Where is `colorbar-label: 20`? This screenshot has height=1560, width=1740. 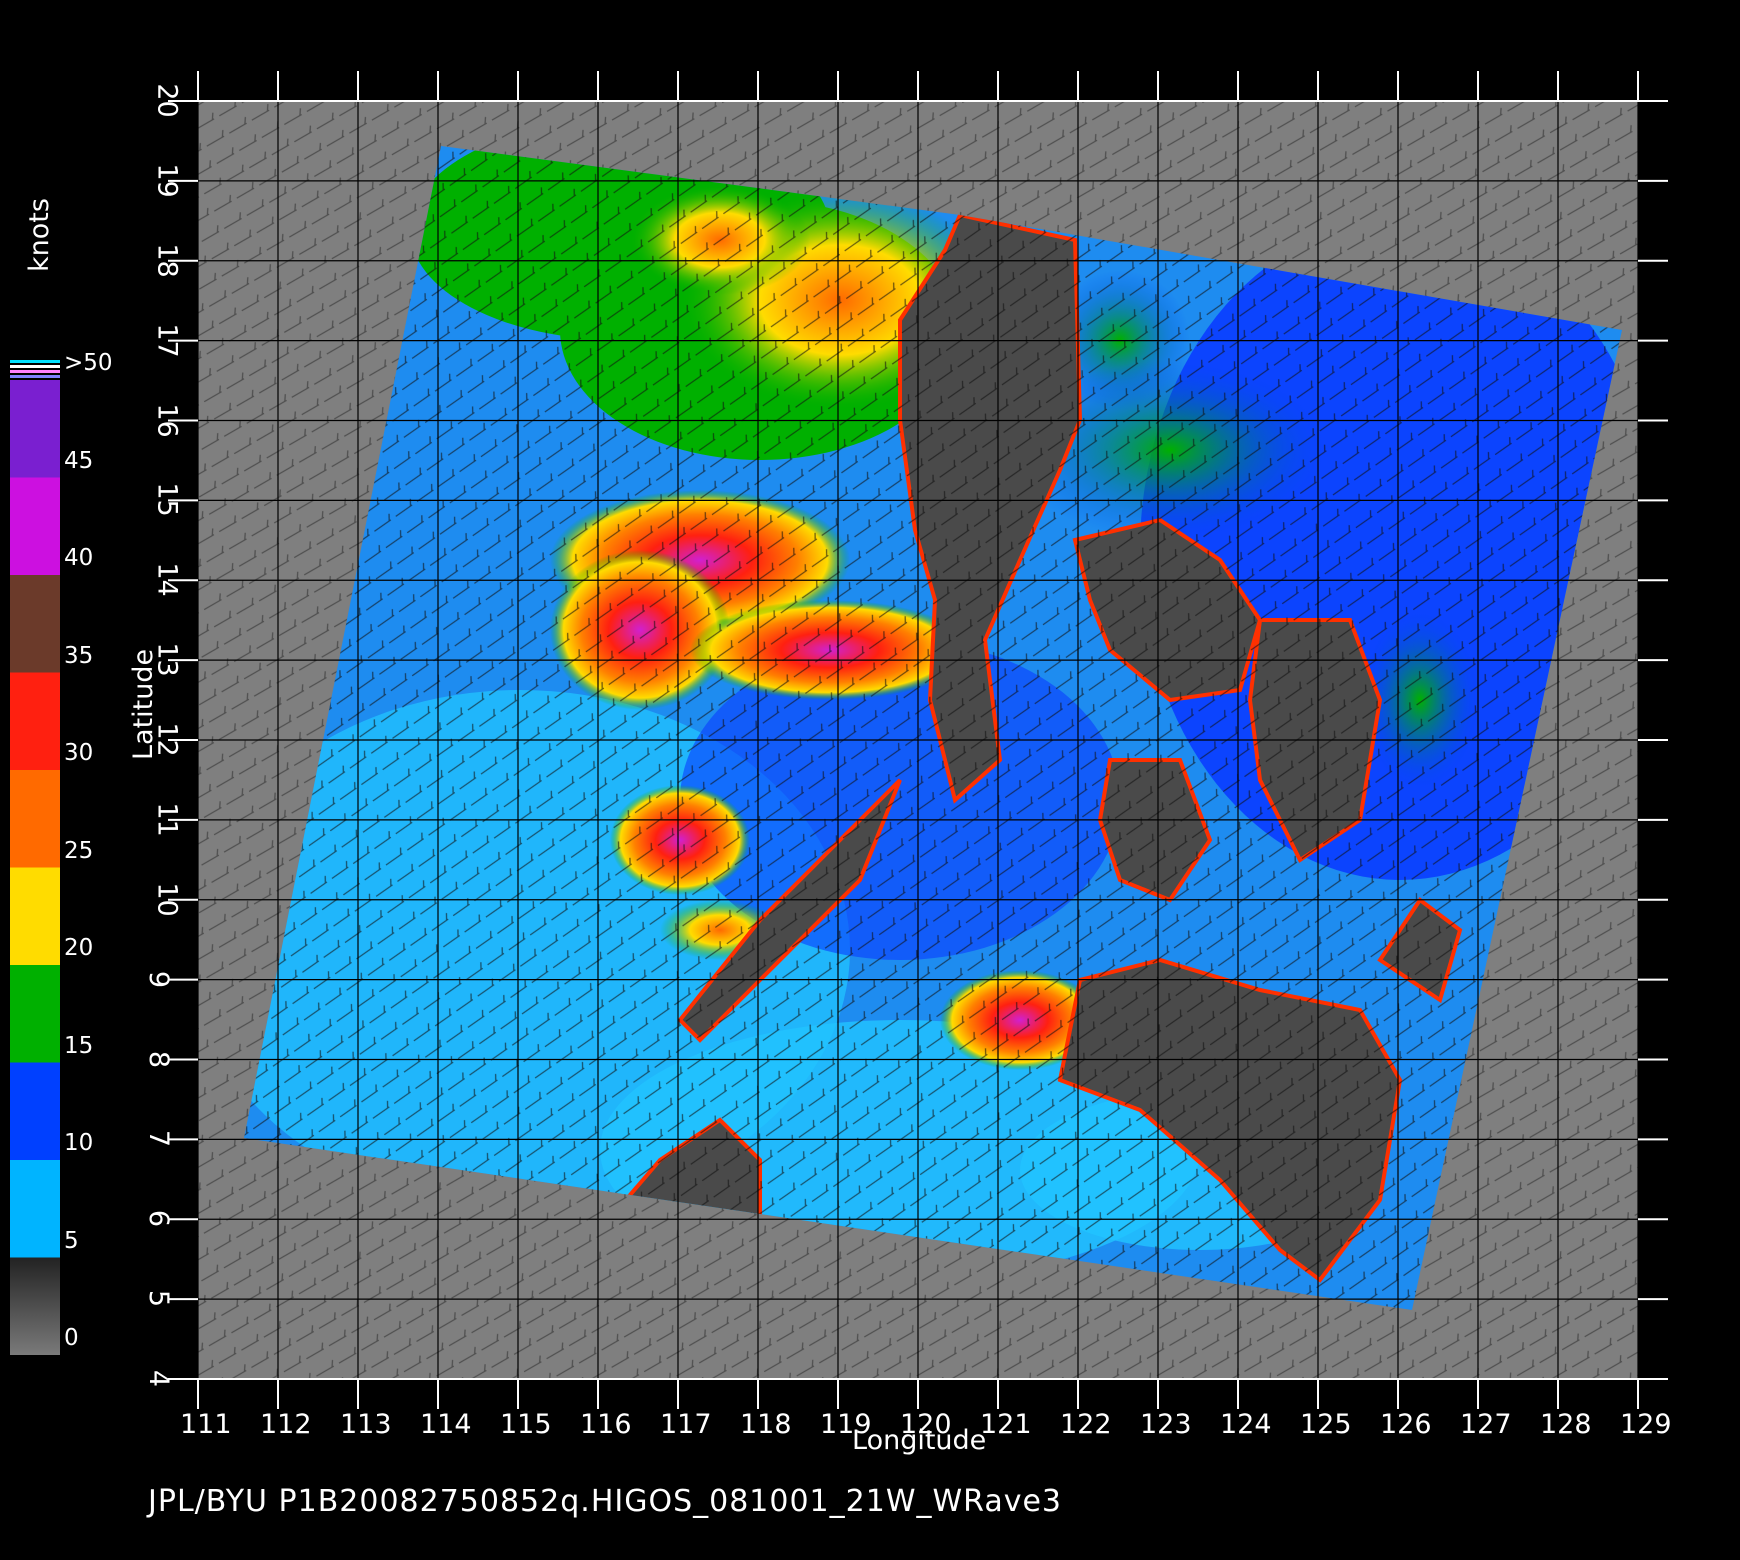 colorbar-label: 20 is located at coordinates (79, 948).